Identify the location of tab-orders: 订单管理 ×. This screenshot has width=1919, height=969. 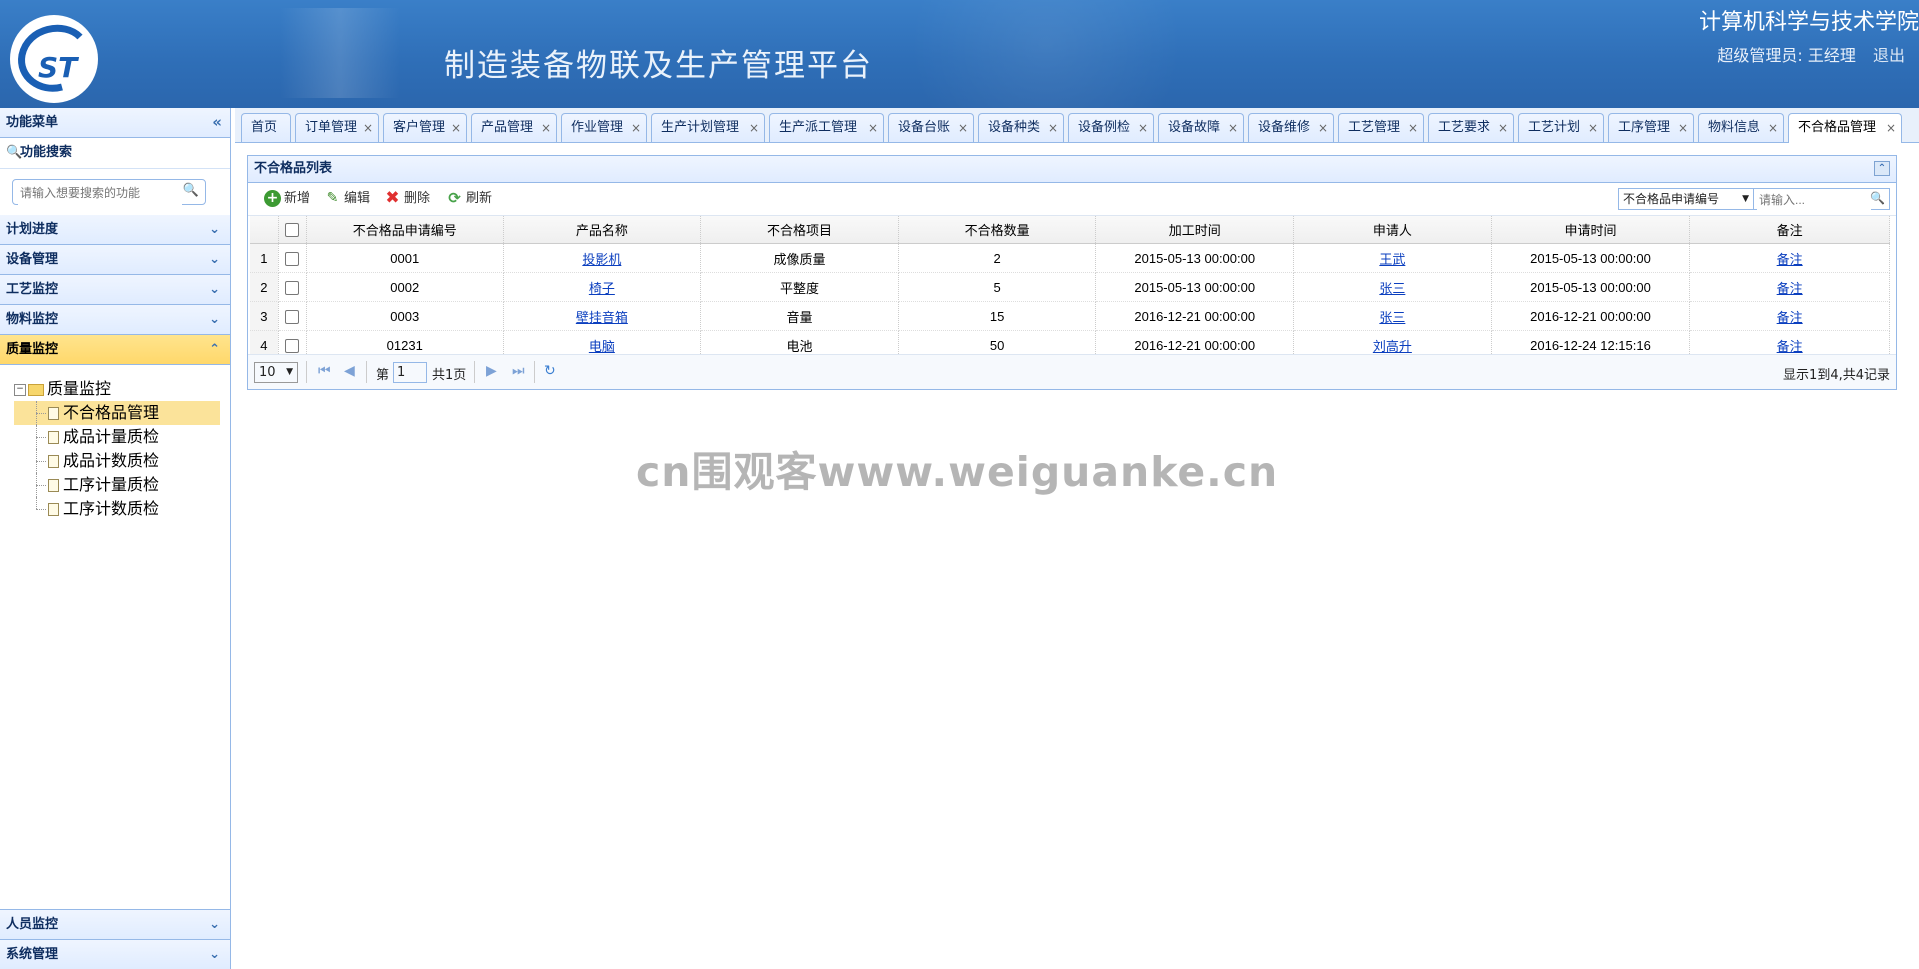
(337, 127).